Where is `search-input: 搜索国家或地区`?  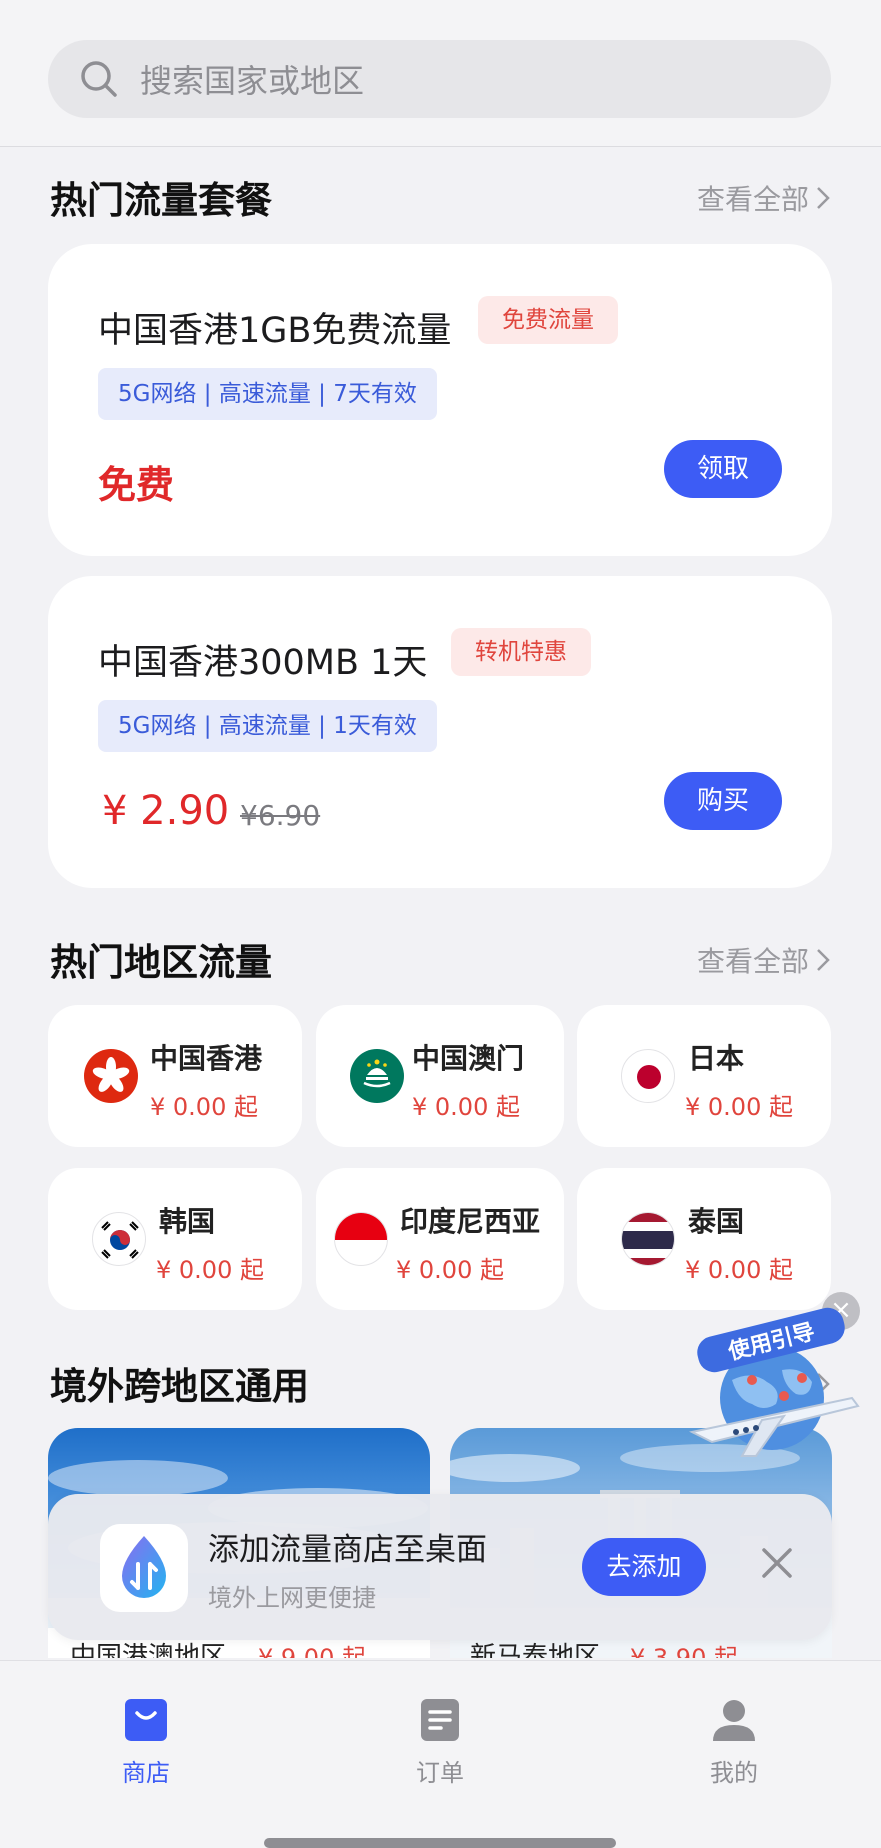
search-input: 搜索国家或地区 is located at coordinates (439, 79).